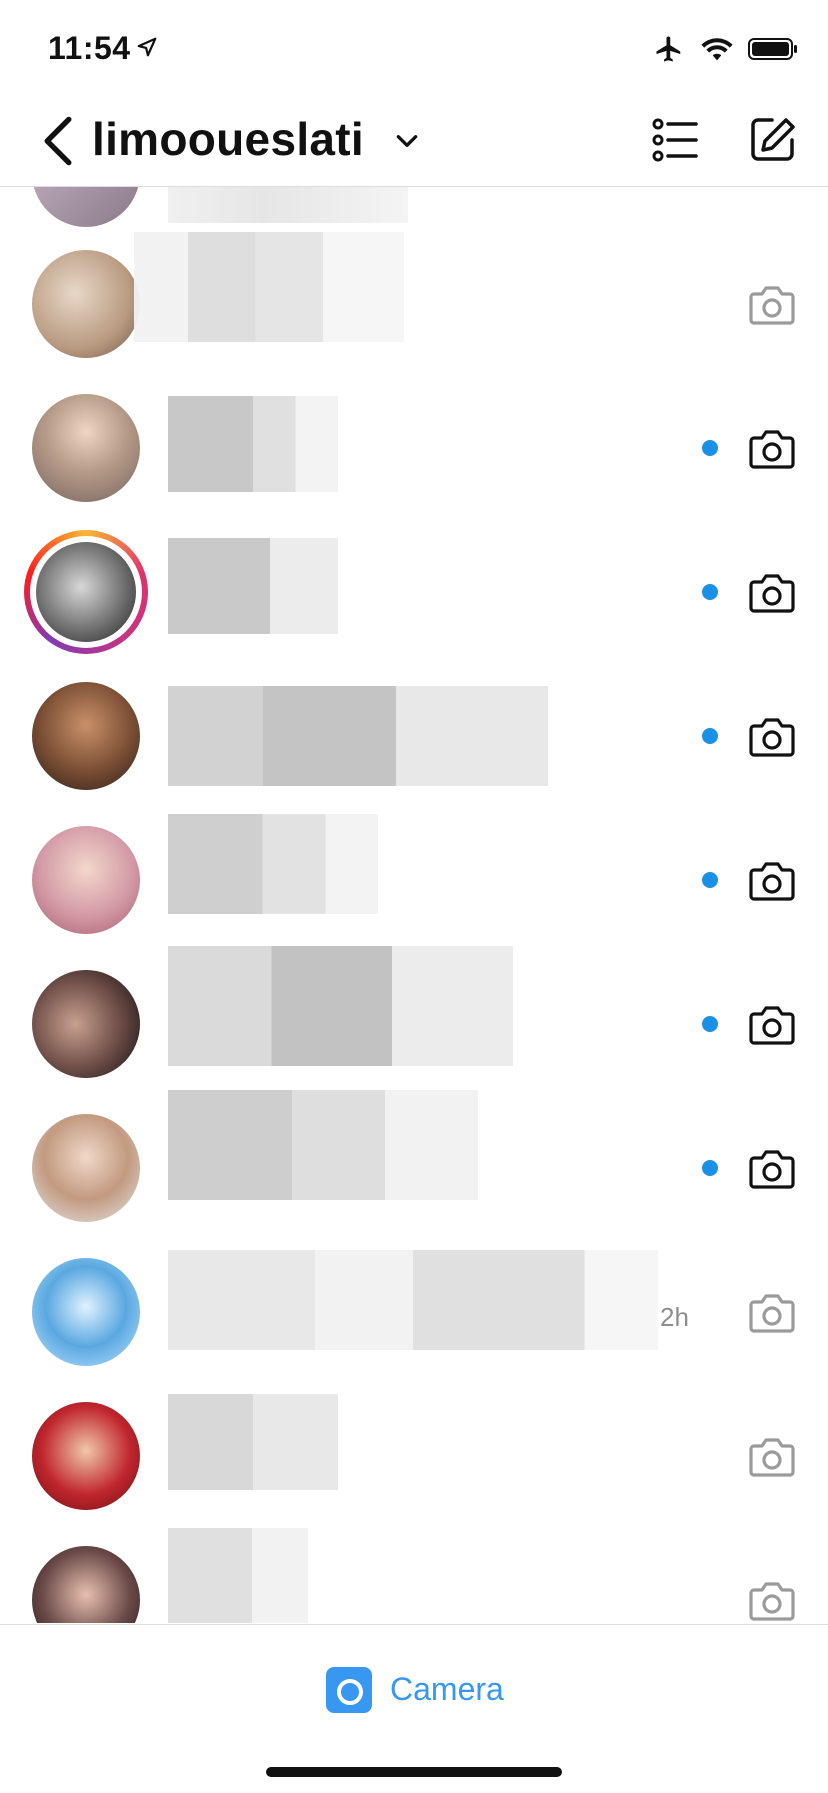 Image resolution: width=828 pixels, height=1793 pixels. I want to click on avatar-with-story-ring, so click(86, 592).